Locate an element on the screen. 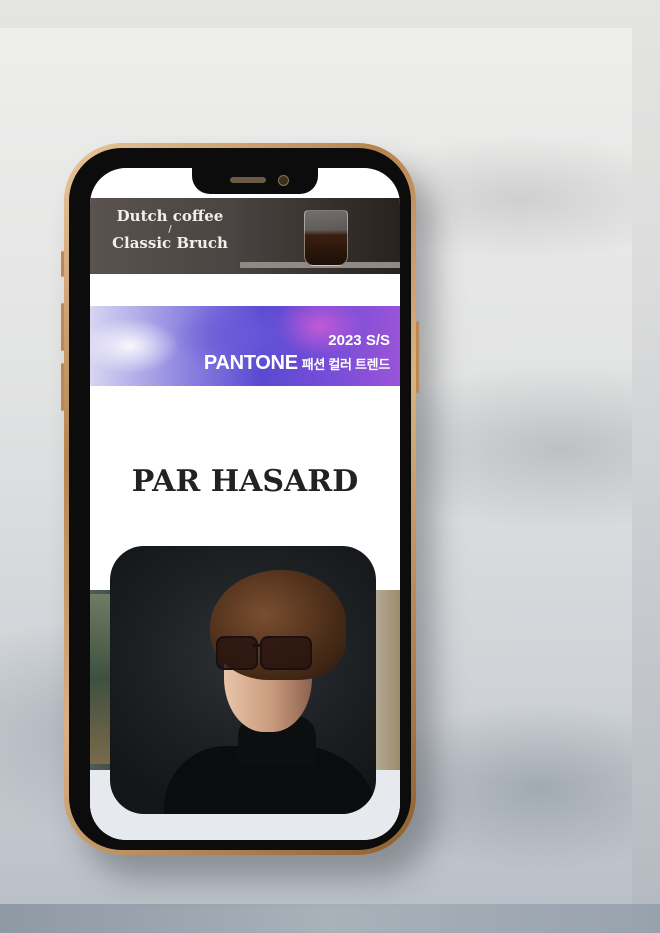 Image resolution: width=660 pixels, height=933 pixels. glasses-bridge is located at coordinates (257, 645).